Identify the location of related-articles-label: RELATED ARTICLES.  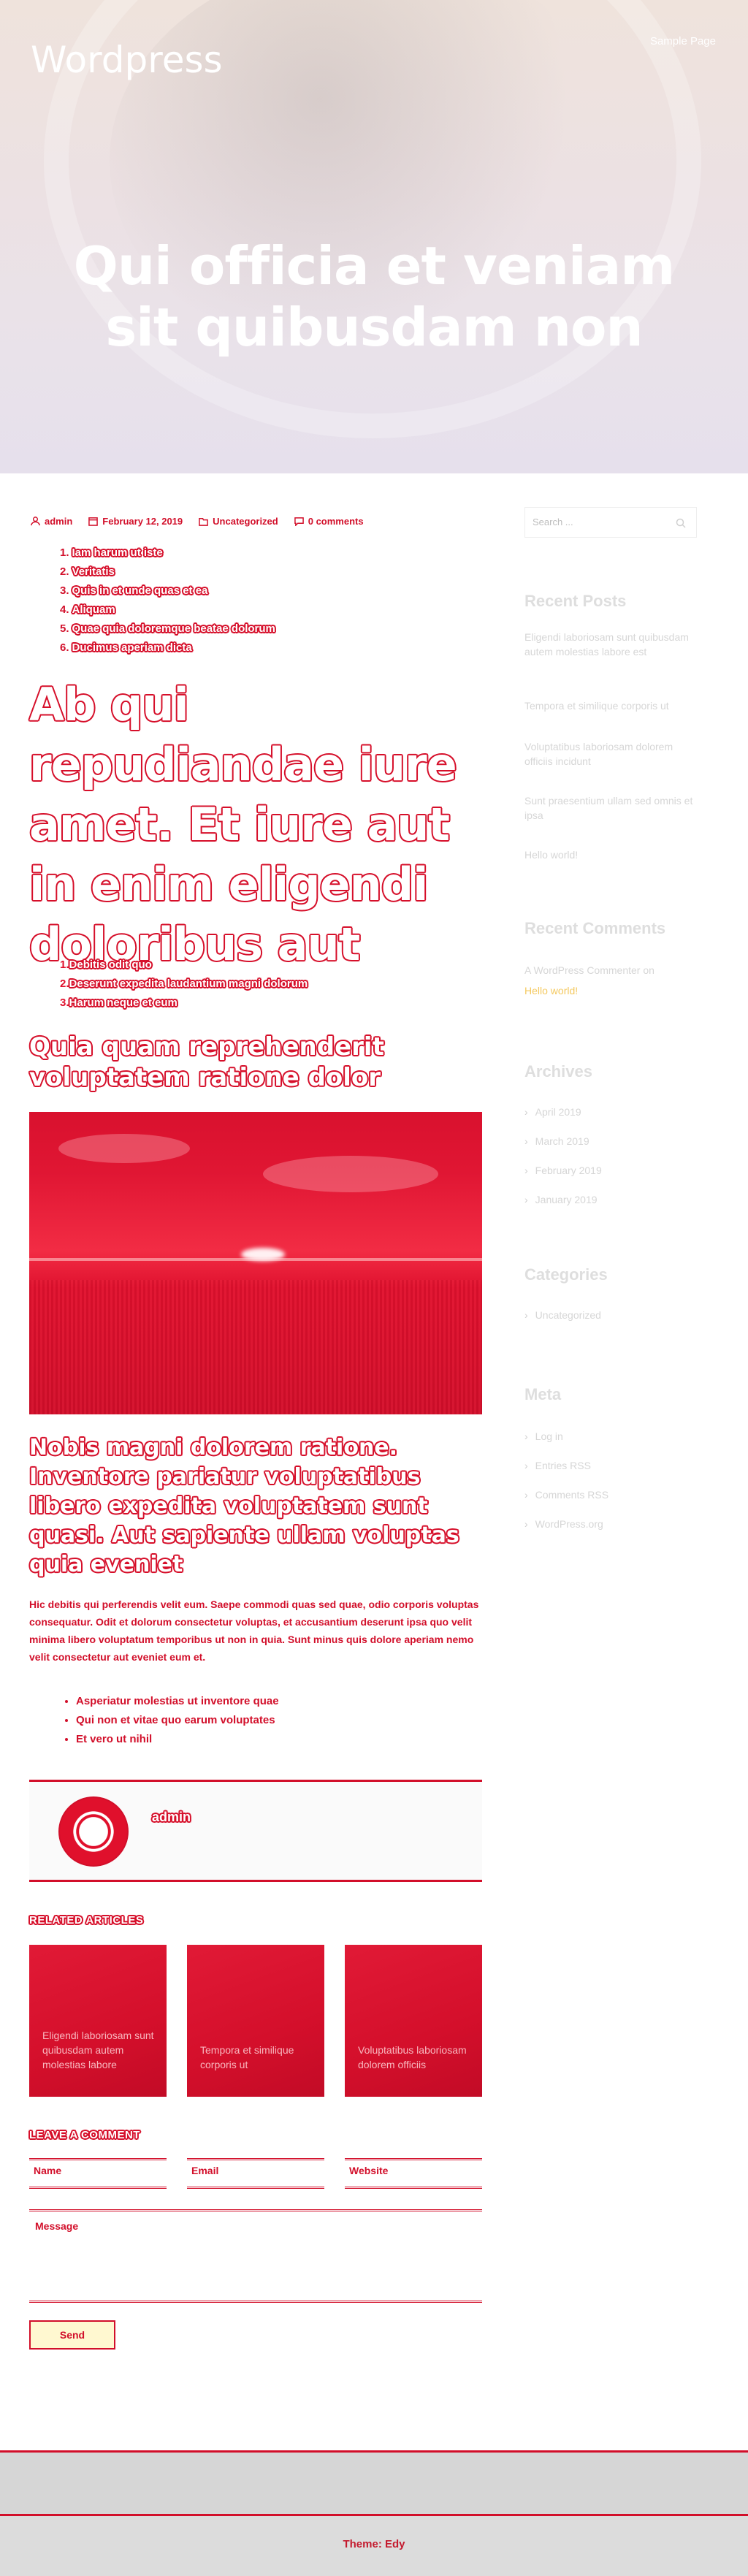
(86, 1921).